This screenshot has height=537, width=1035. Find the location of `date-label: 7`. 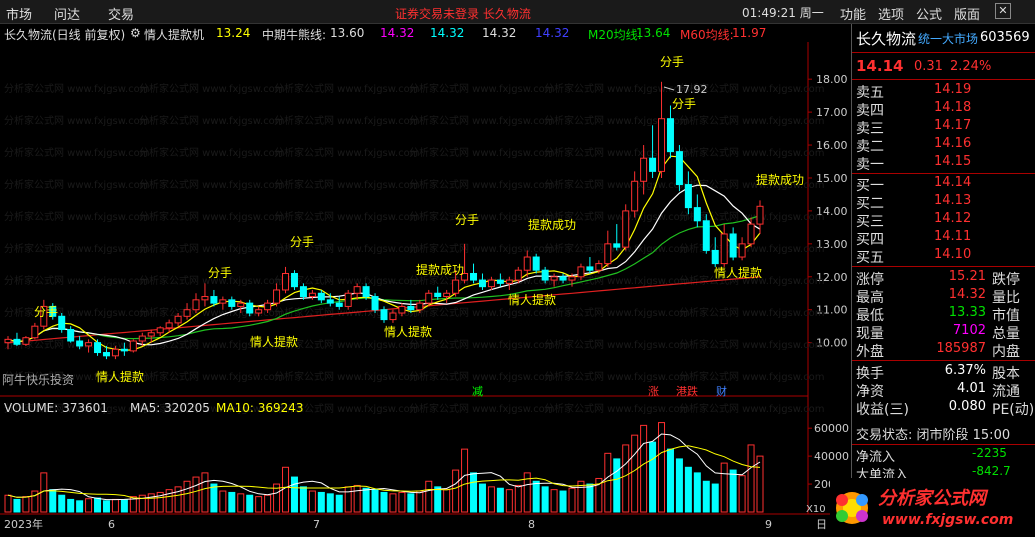

date-label: 7 is located at coordinates (316, 524).